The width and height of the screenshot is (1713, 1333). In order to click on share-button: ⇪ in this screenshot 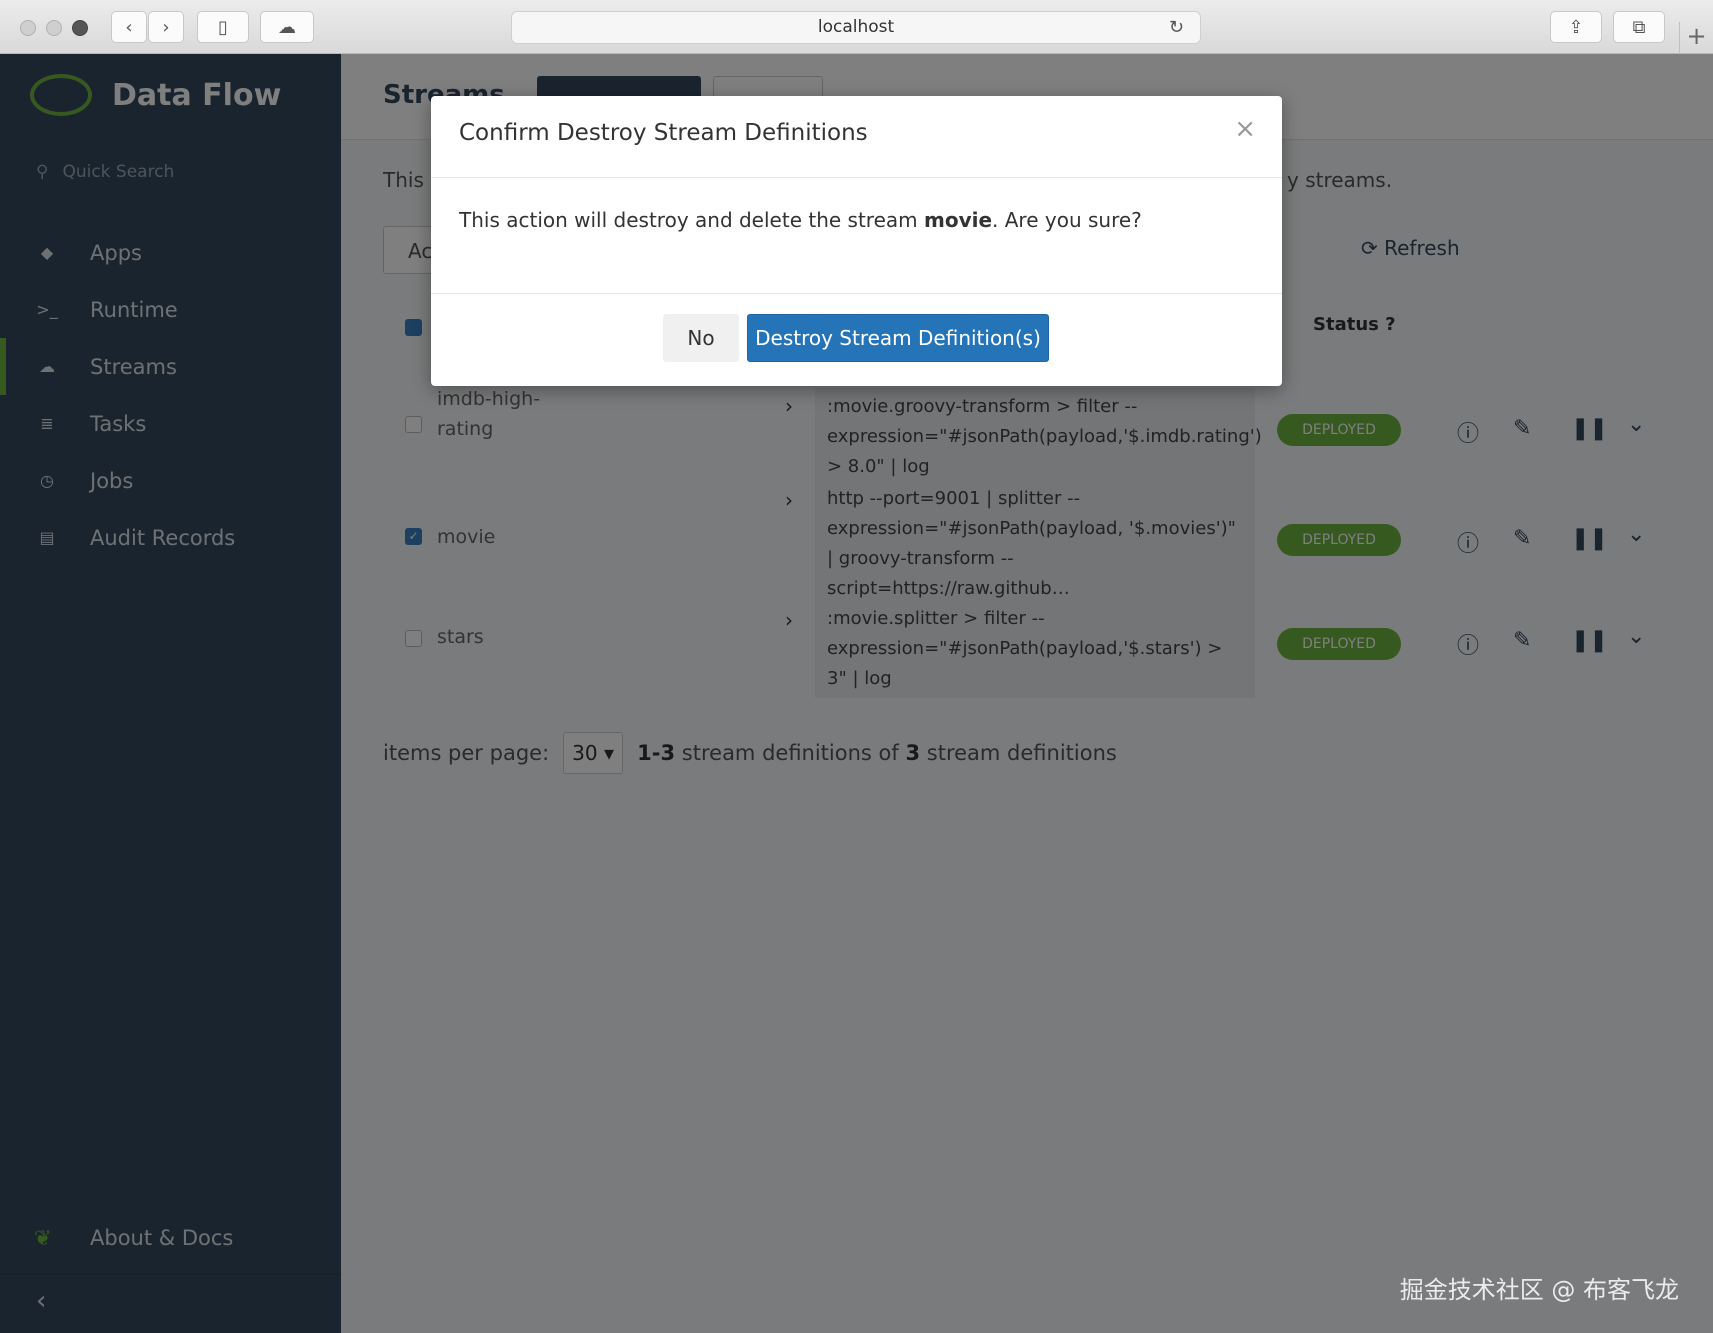, I will do `click(1576, 27)`.